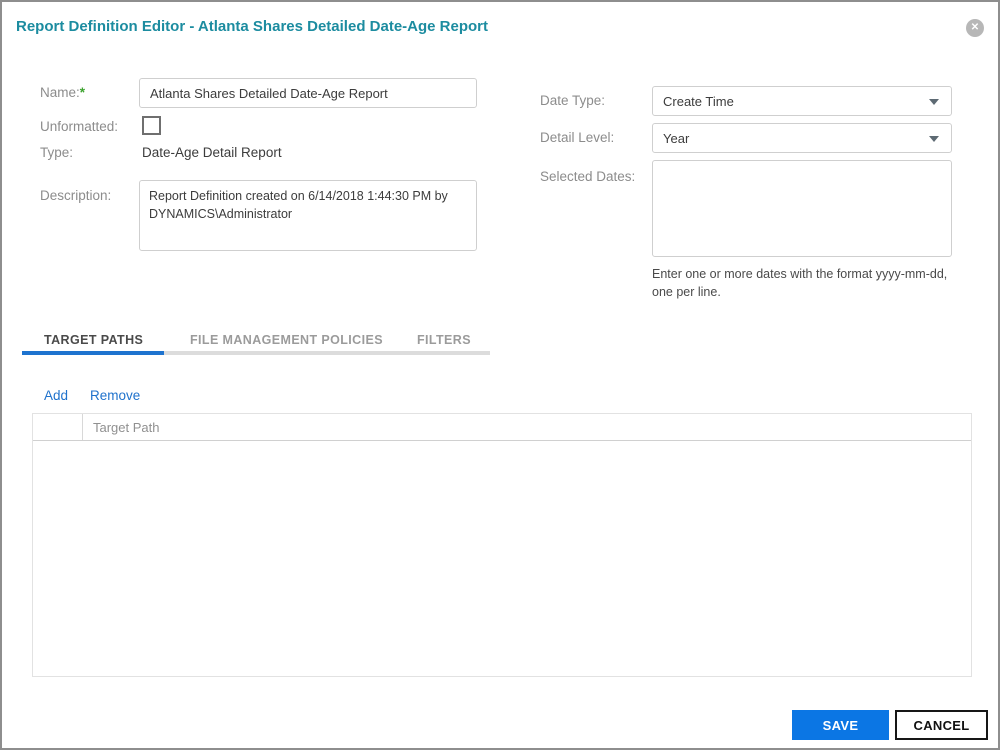  I want to click on required-asterisk: *, so click(82, 92).